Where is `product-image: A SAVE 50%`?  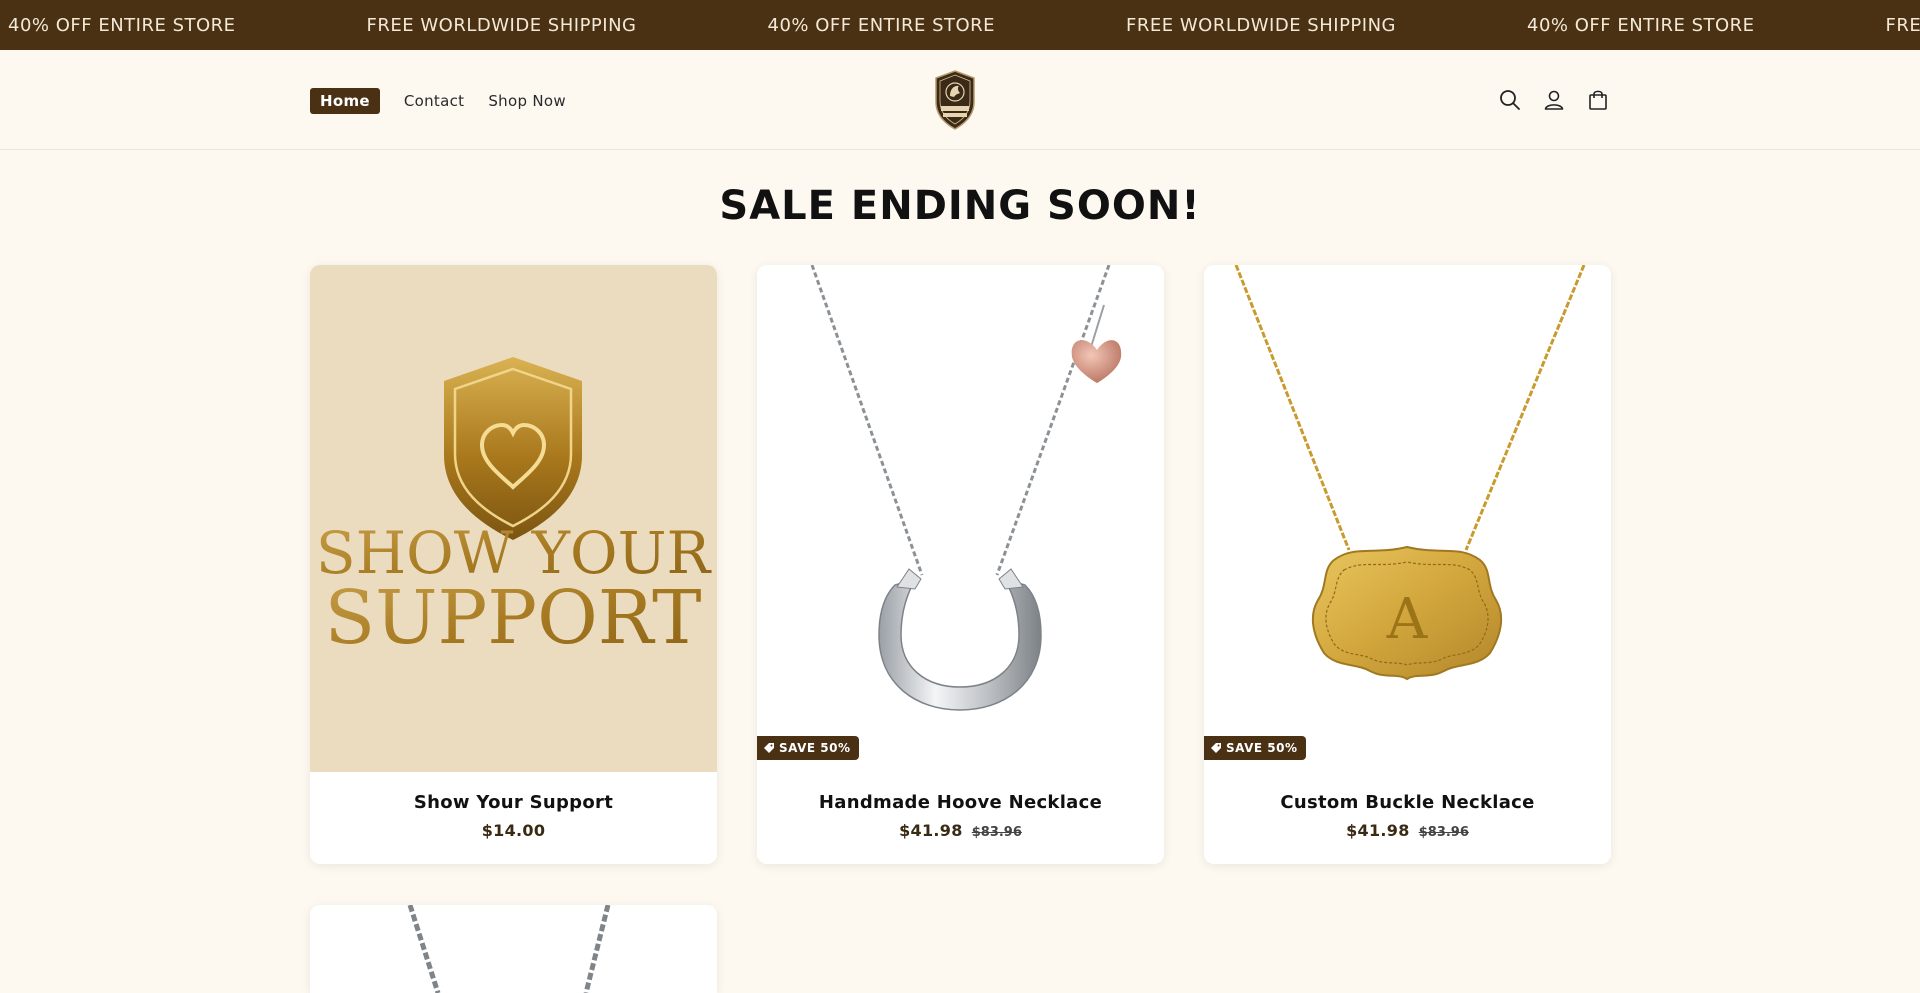
product-image: A SAVE 50% is located at coordinates (1407, 518).